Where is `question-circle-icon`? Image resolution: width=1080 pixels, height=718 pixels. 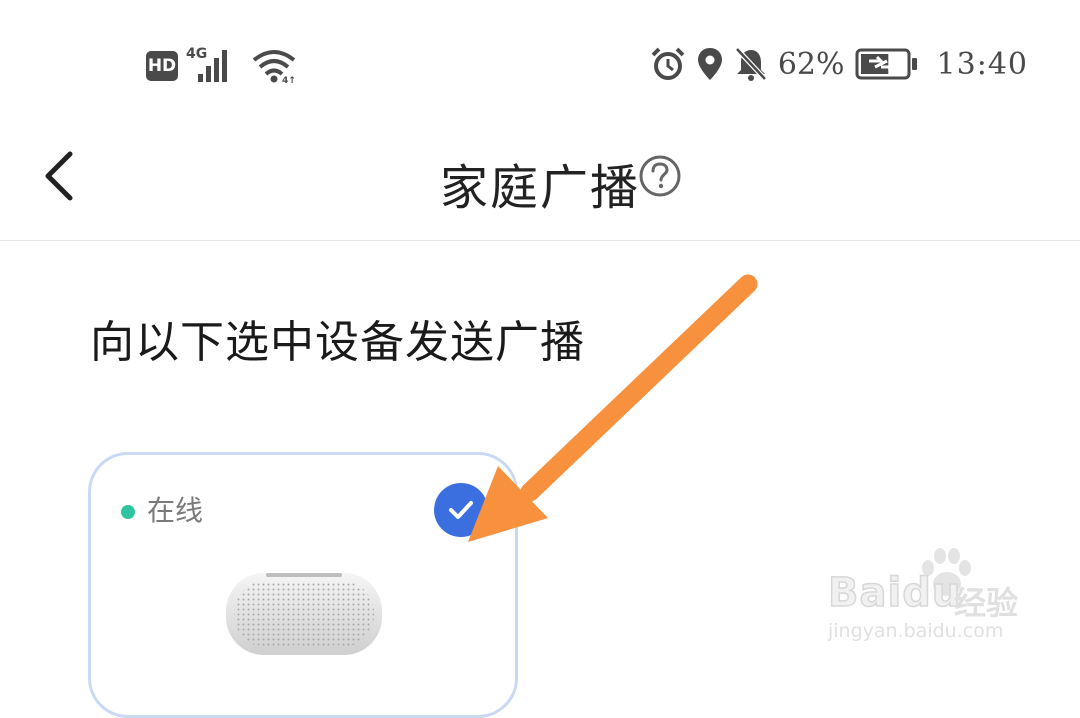
question-circle-icon is located at coordinates (660, 176).